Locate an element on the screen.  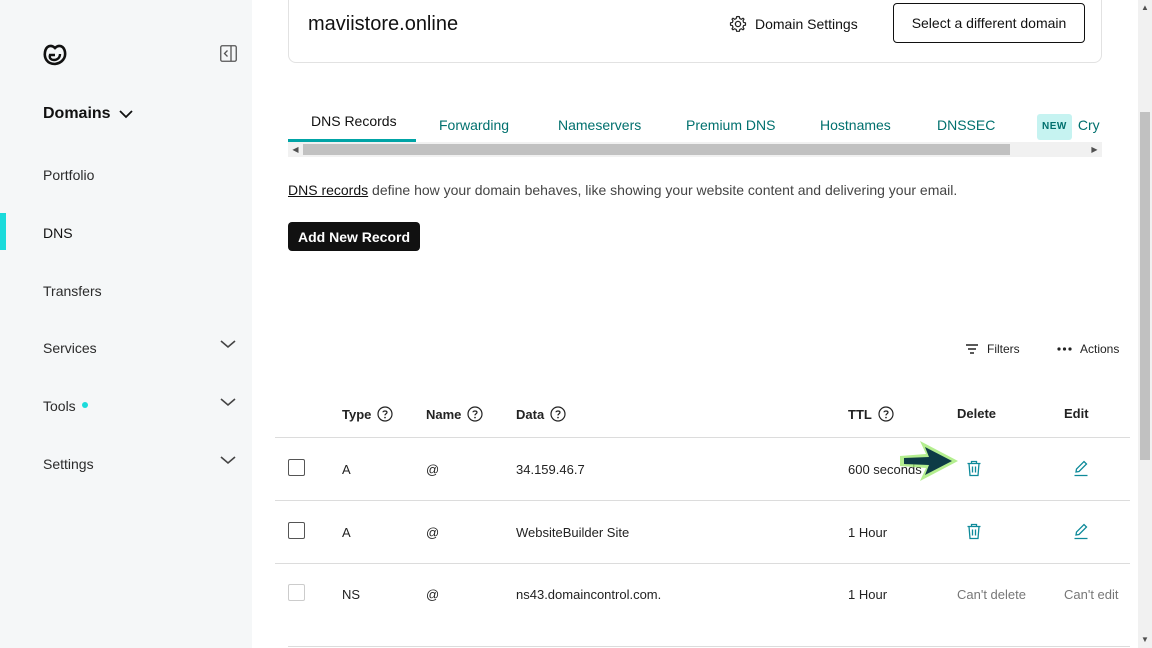
scroll-right-arrow-icon: ▶ is located at coordinates (1094, 149).